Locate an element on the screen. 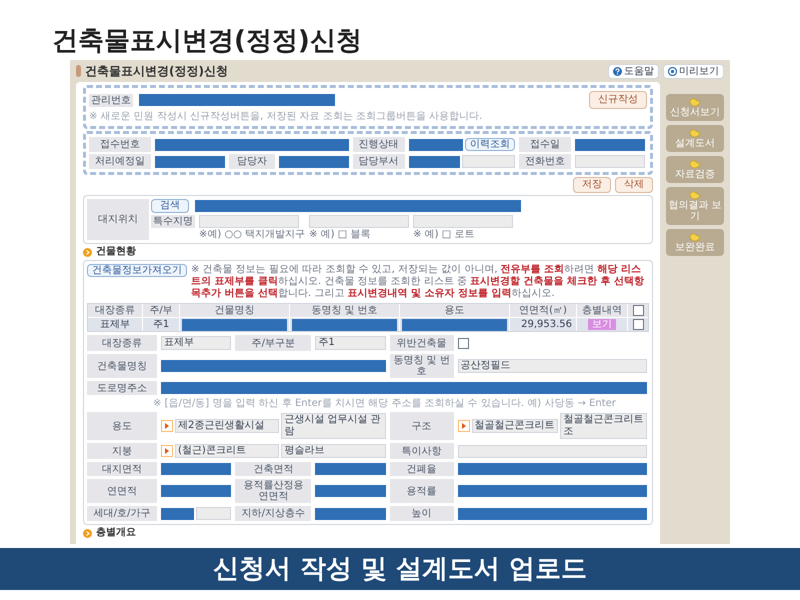 The height and width of the screenshot is (600, 800). field-label: 건축물명칭 is located at coordinates (122, 366).